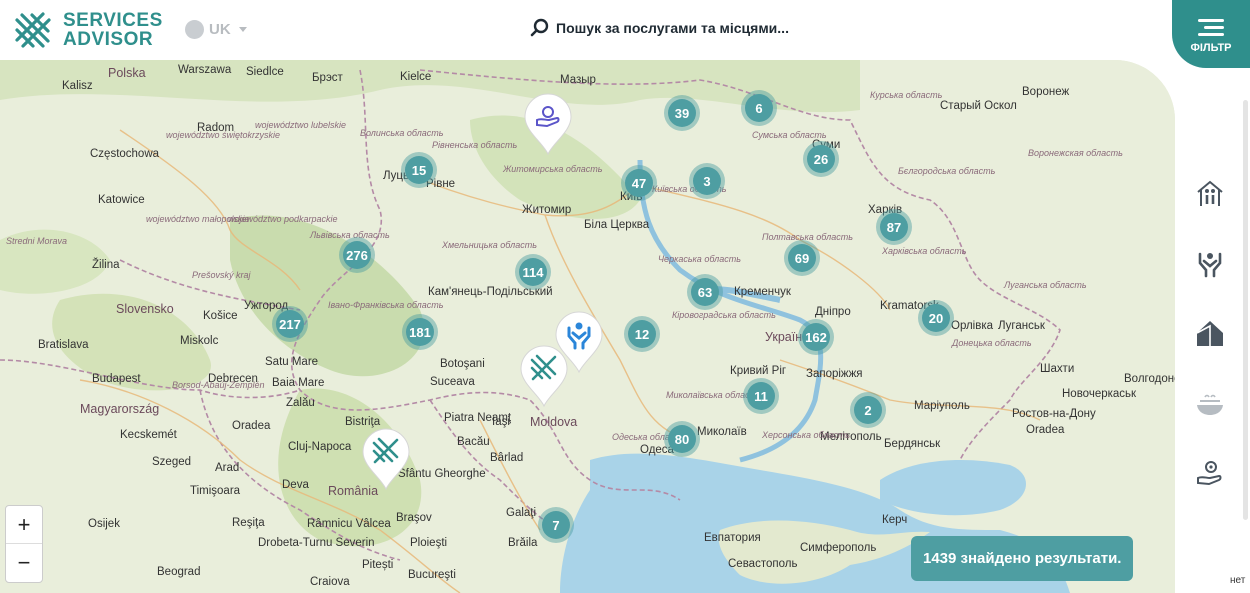 The width and height of the screenshot is (1250, 593). What do you see at coordinates (221, 275) in the screenshot?
I see `region-label: Prešovský kraj` at bounding box center [221, 275].